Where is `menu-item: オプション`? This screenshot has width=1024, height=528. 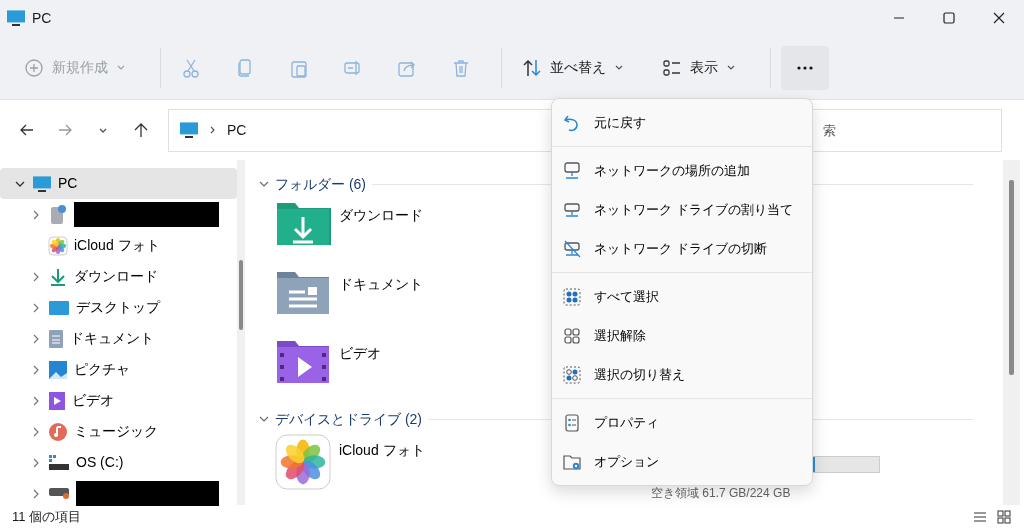
menu-item: オプション is located at coordinates (682, 461).